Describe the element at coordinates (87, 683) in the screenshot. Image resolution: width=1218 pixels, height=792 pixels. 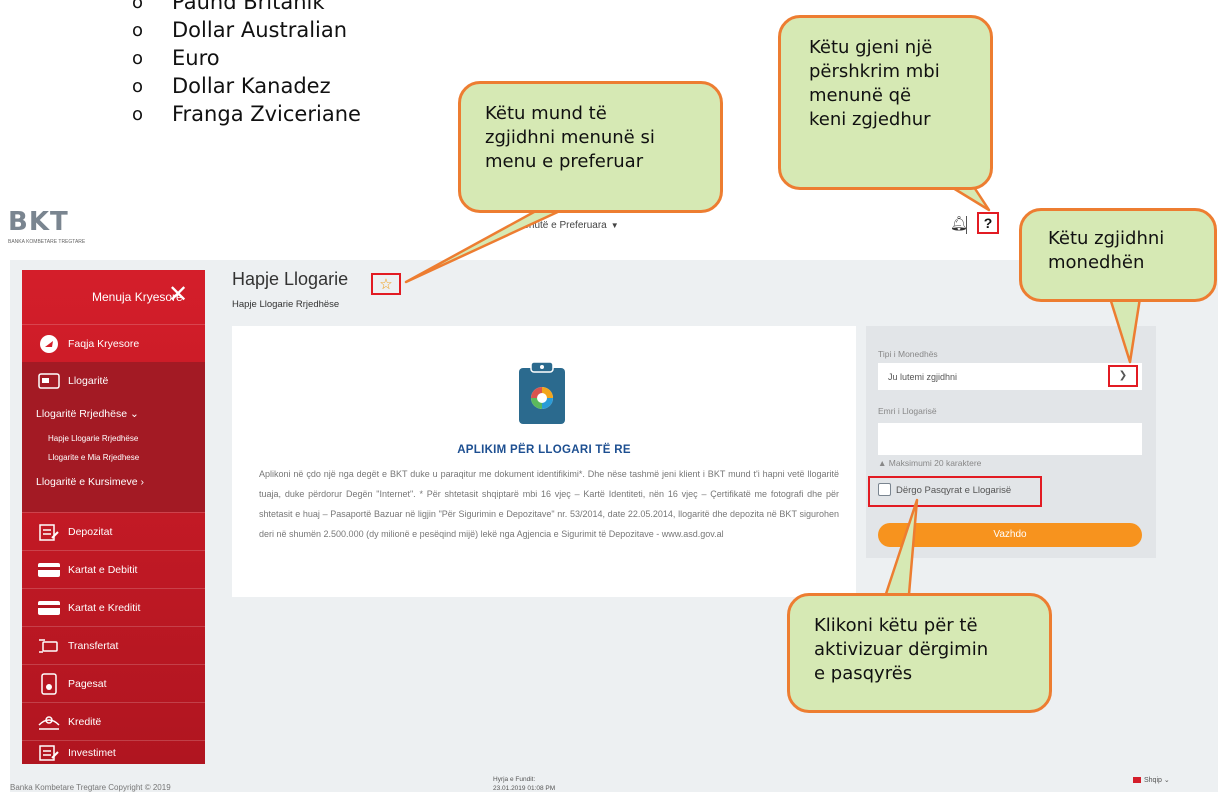
I see `sidebar-item-label: Pagesat` at that location.